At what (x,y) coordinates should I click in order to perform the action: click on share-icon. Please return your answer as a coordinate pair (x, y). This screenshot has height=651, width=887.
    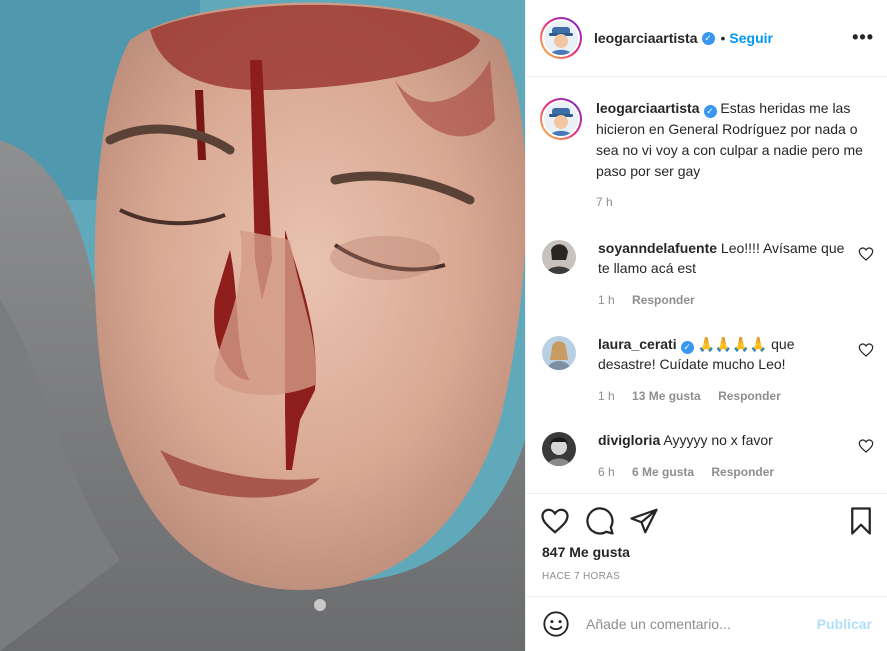
    Looking at the image, I should click on (644, 521).